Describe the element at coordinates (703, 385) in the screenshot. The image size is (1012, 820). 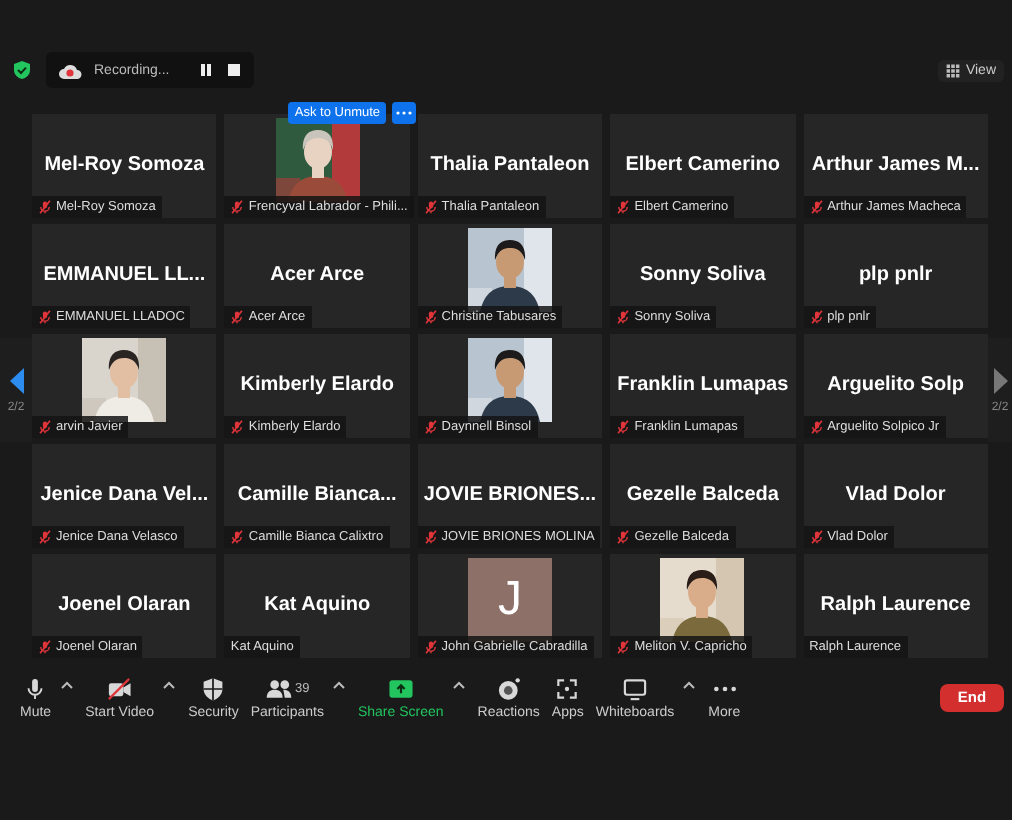
I see `participant-name: Franklin Lumapas` at that location.